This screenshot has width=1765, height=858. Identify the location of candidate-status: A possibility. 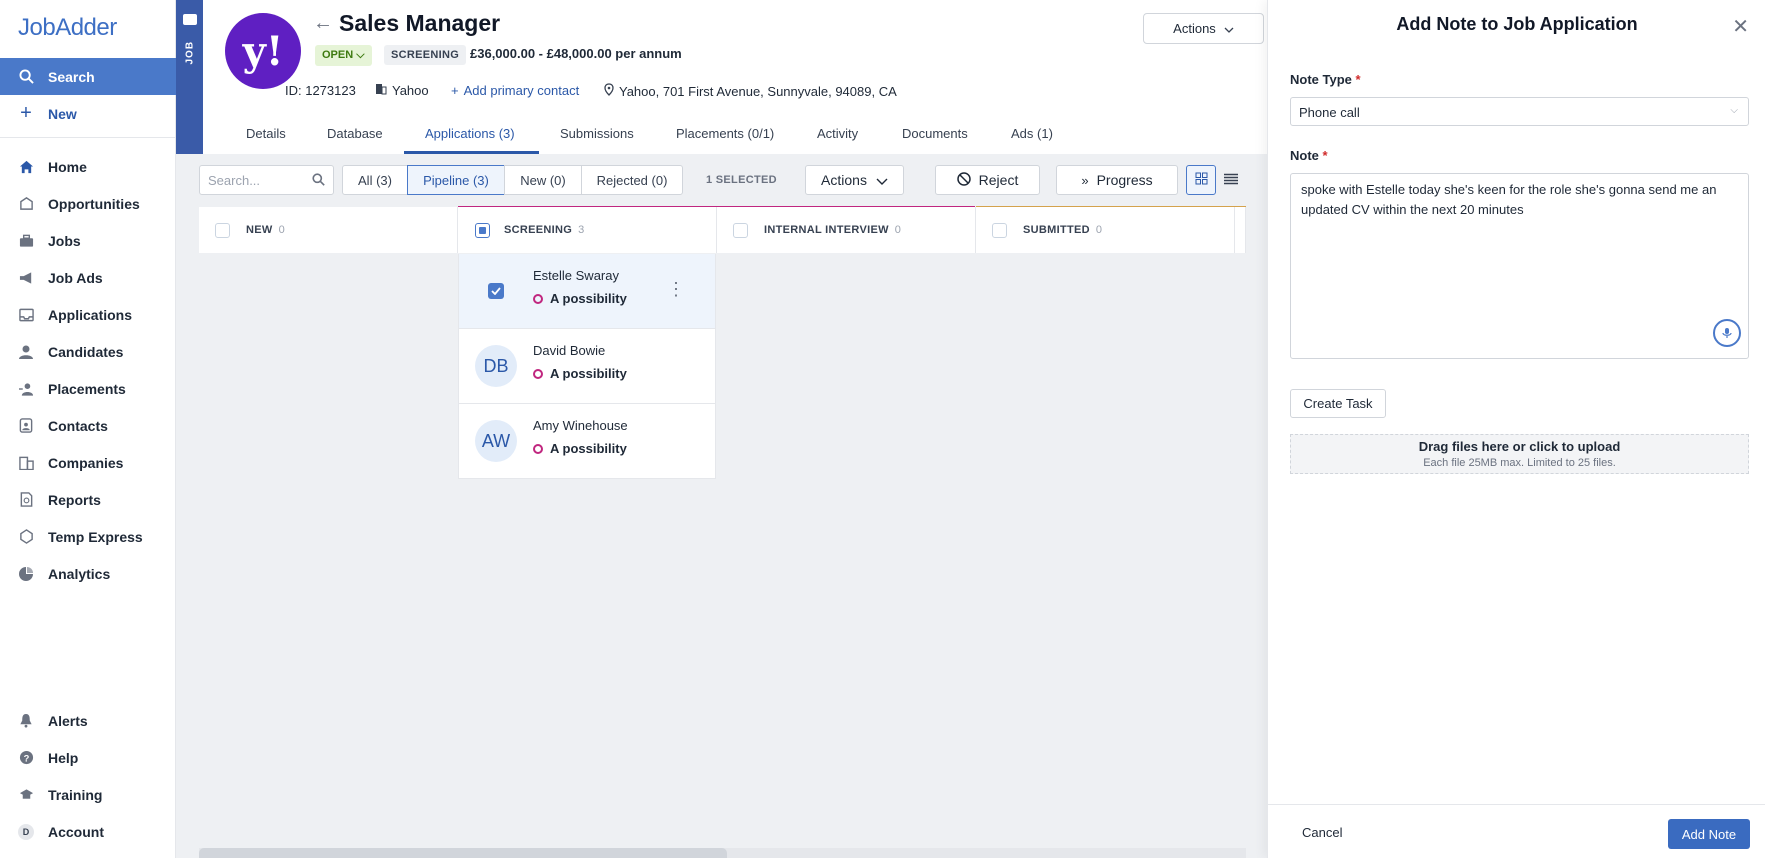
(580, 448).